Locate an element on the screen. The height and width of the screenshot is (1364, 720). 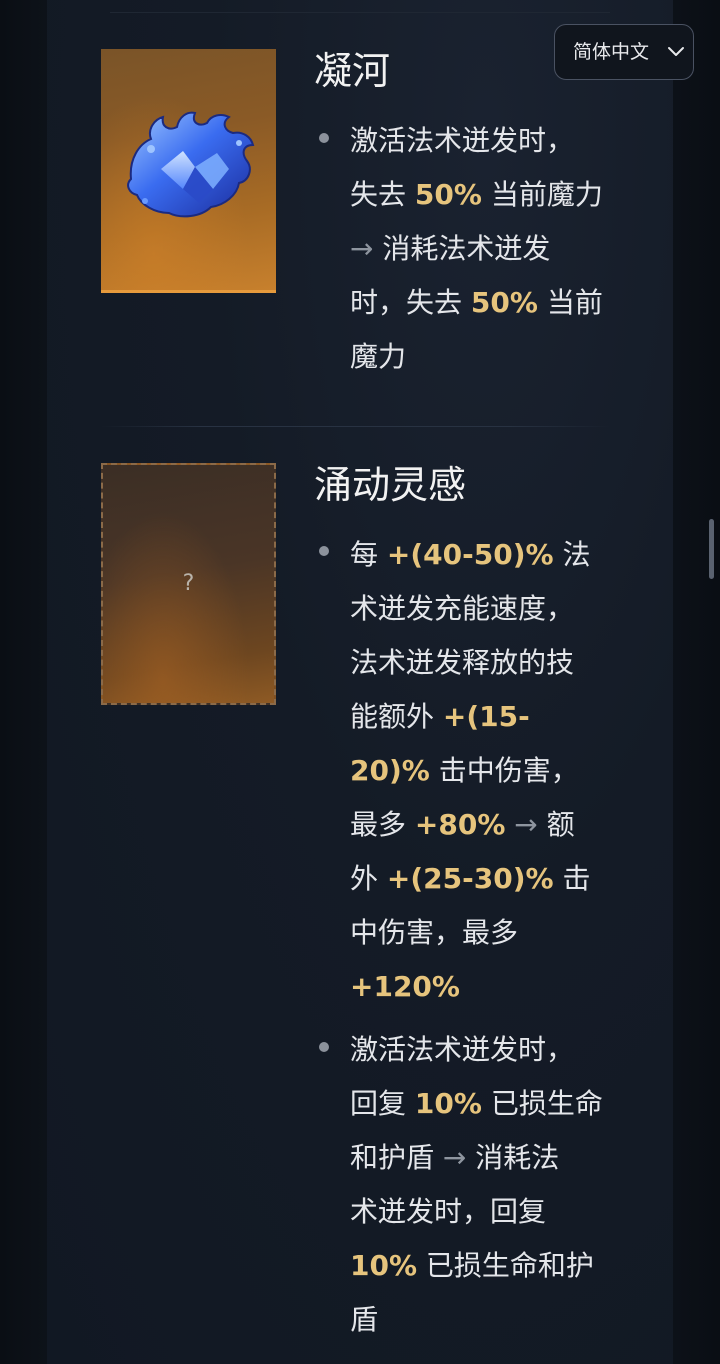
description-line: 时，失去 50% 当前 is located at coordinates (476, 302).